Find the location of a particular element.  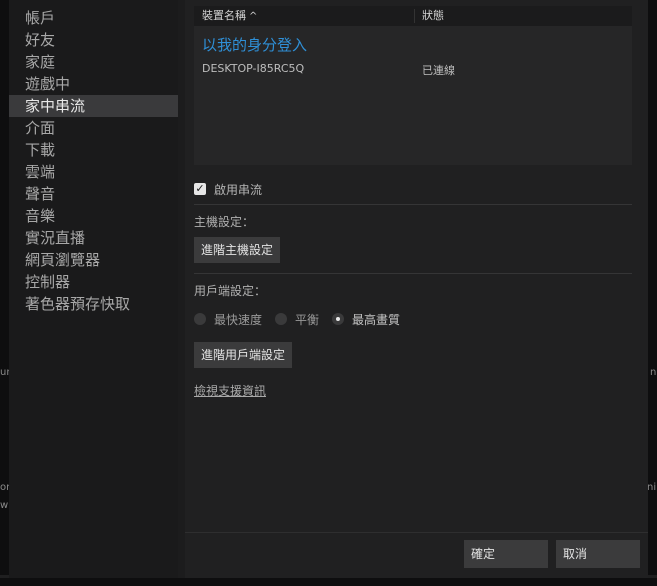

device-row-status: 已連線 is located at coordinates (438, 70).